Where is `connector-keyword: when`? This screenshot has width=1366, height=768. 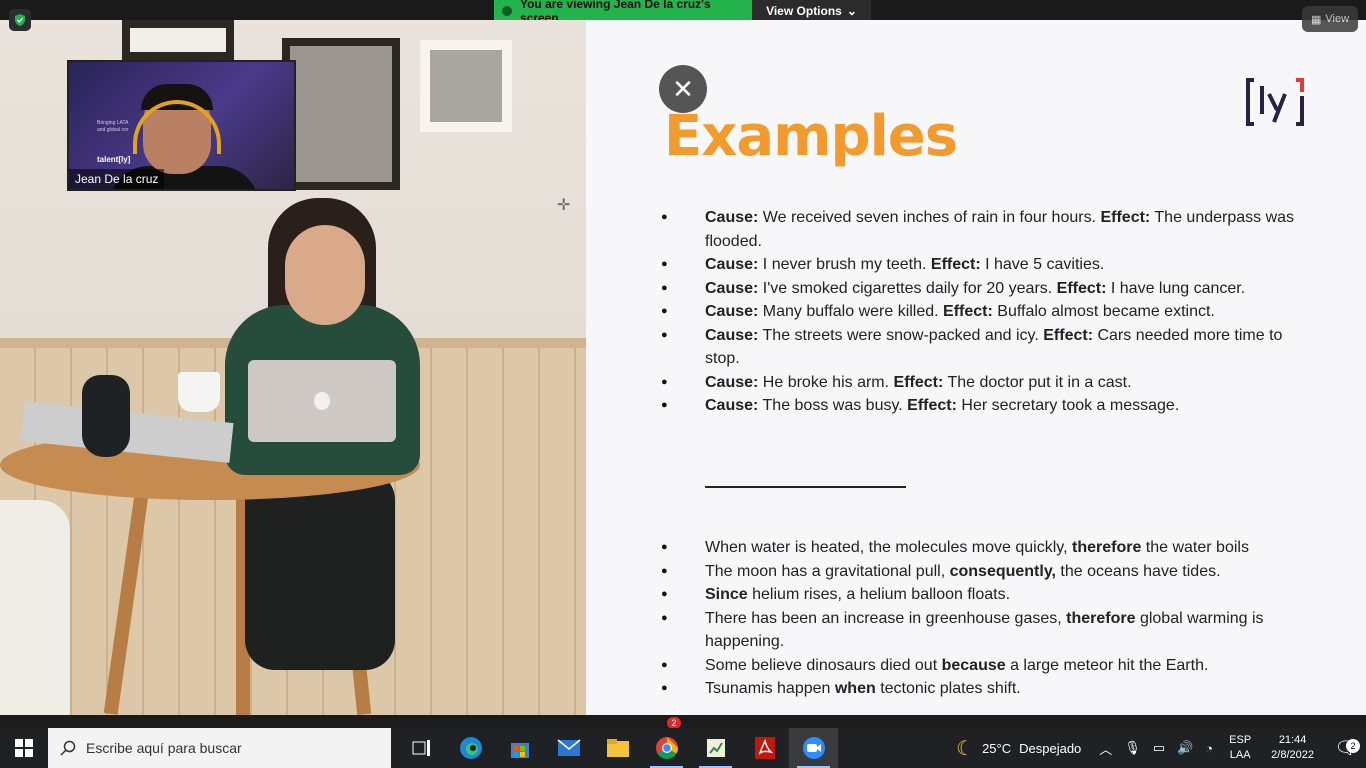
connector-keyword: when is located at coordinates (855, 688).